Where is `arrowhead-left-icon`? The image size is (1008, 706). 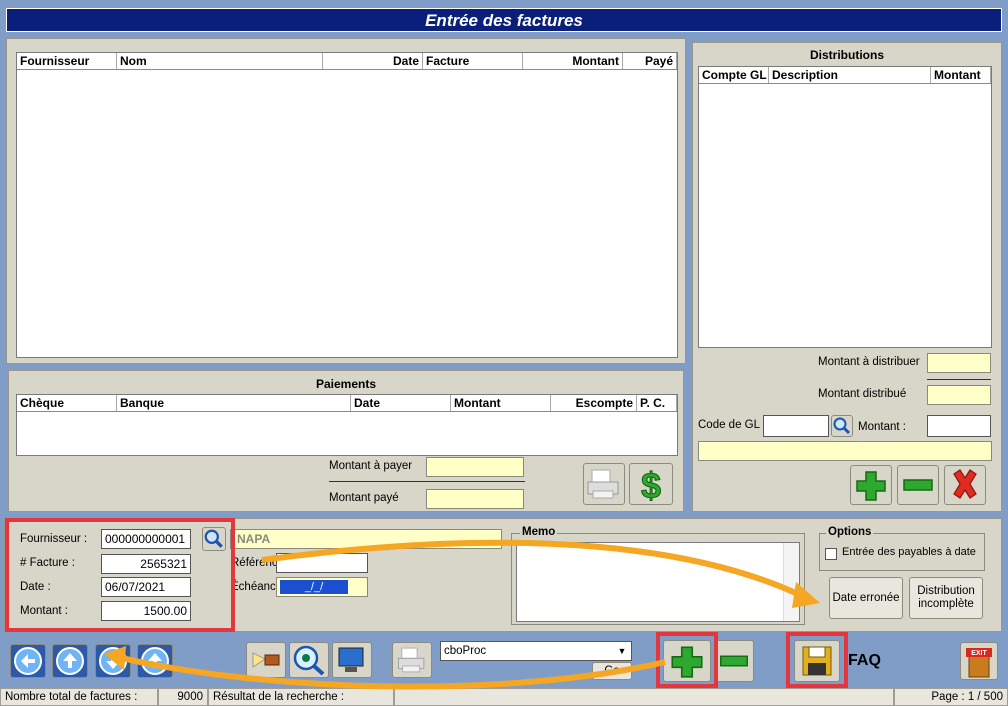 arrowhead-left-icon is located at coordinates (115, 658).